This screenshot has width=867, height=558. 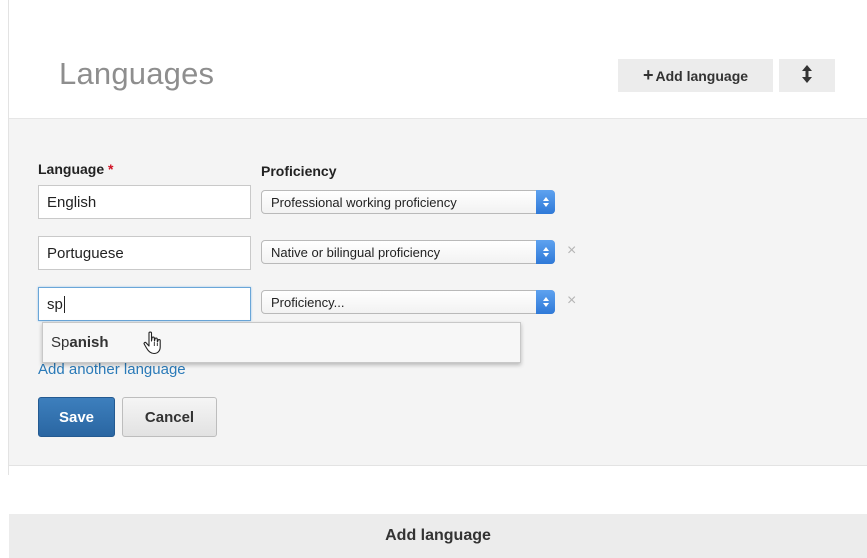 I want to click on language-input-1-value: English, so click(x=72, y=202).